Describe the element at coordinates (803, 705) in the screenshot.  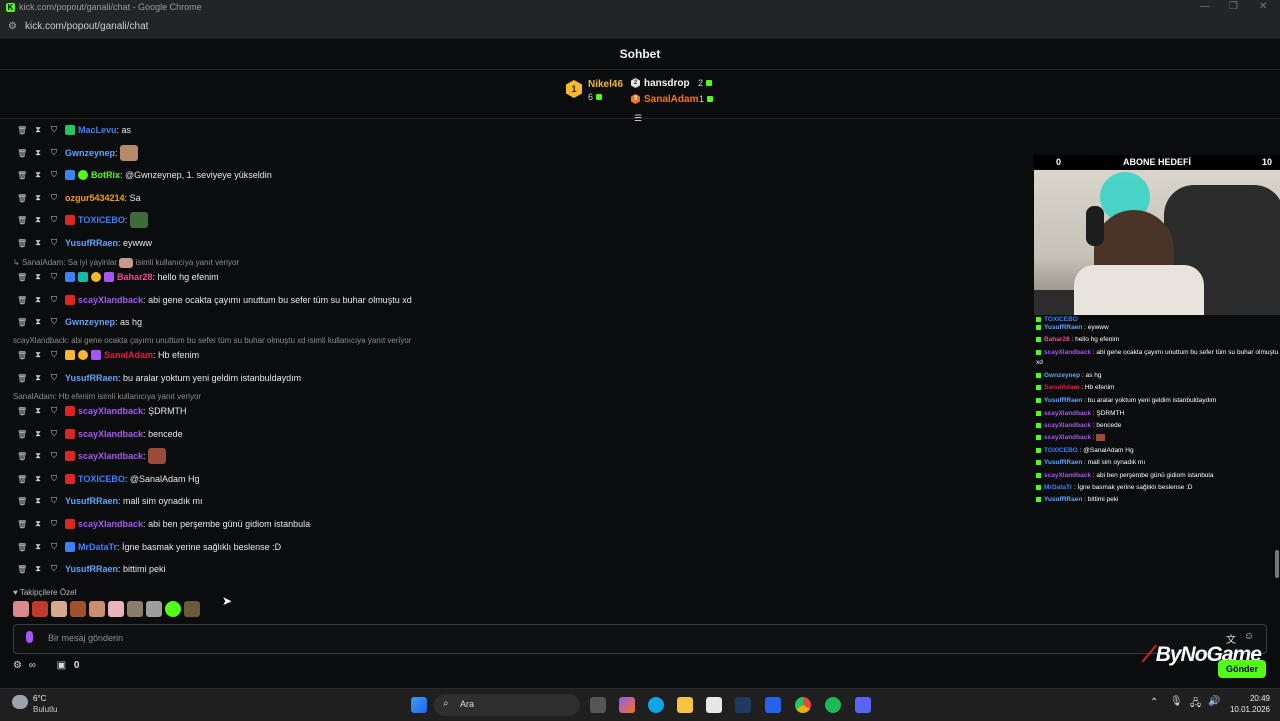
I see `chrome-icon` at that location.